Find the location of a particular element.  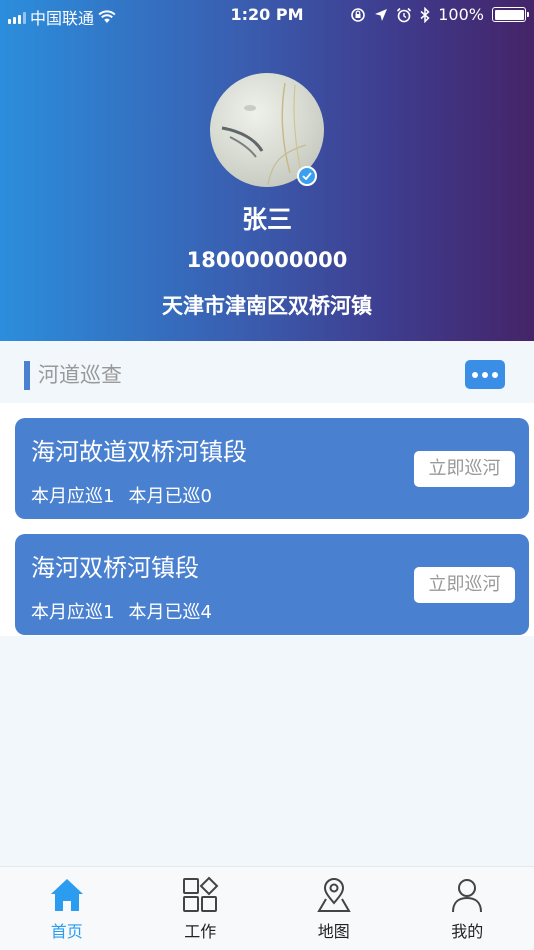

more-dots-icon is located at coordinates (475, 374).